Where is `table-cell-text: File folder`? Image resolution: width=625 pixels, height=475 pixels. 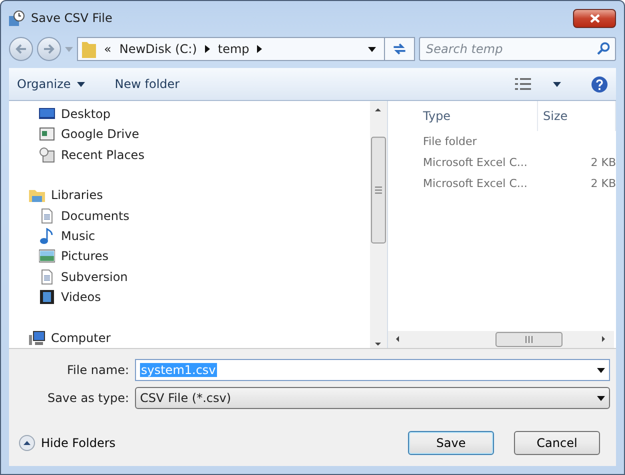 table-cell-text: File folder is located at coordinates (450, 141).